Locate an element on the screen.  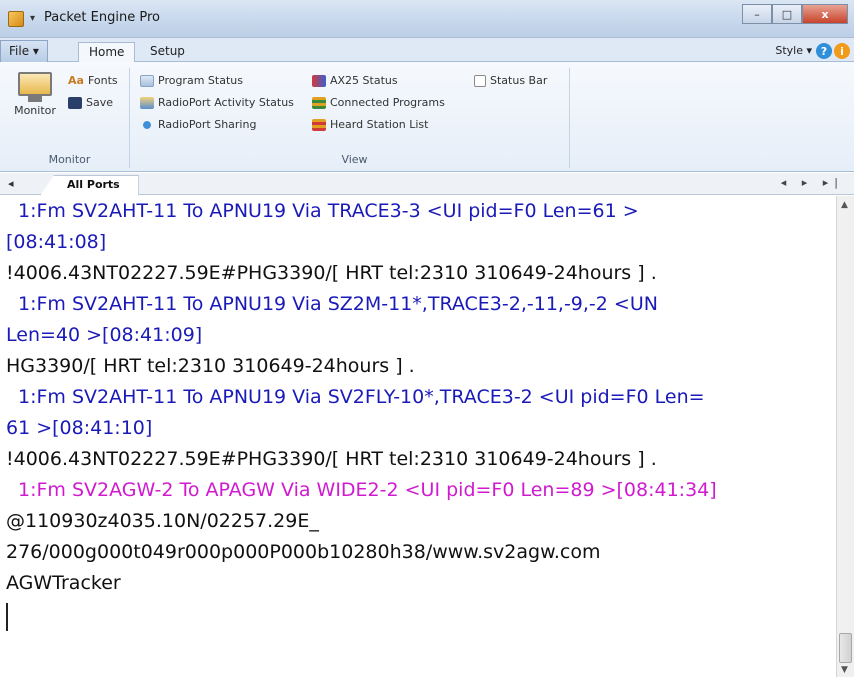
title-bar: ▾ Packet Engine Pro – □ x is located at coordinates (427, 19).